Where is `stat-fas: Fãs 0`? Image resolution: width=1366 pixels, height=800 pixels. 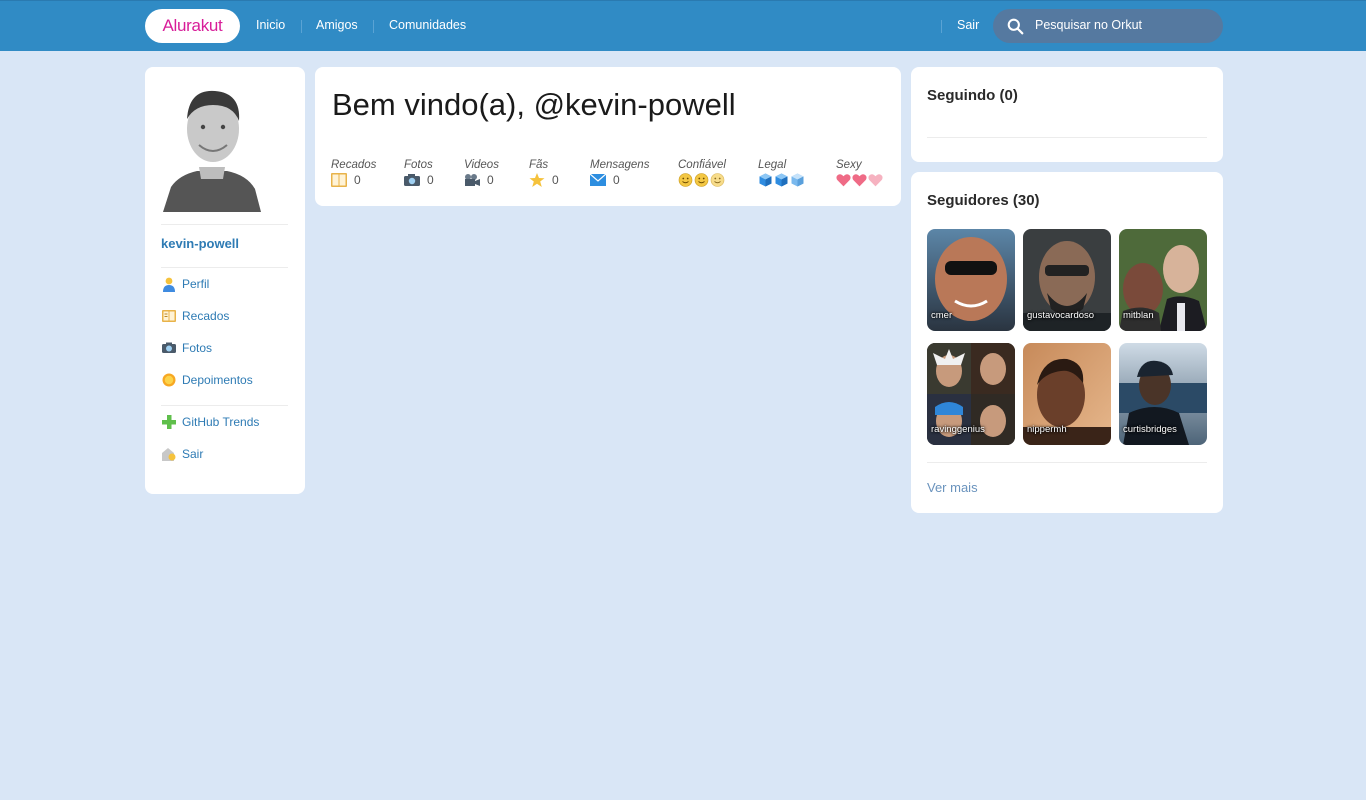 stat-fas: Fãs 0 is located at coordinates (544, 173).